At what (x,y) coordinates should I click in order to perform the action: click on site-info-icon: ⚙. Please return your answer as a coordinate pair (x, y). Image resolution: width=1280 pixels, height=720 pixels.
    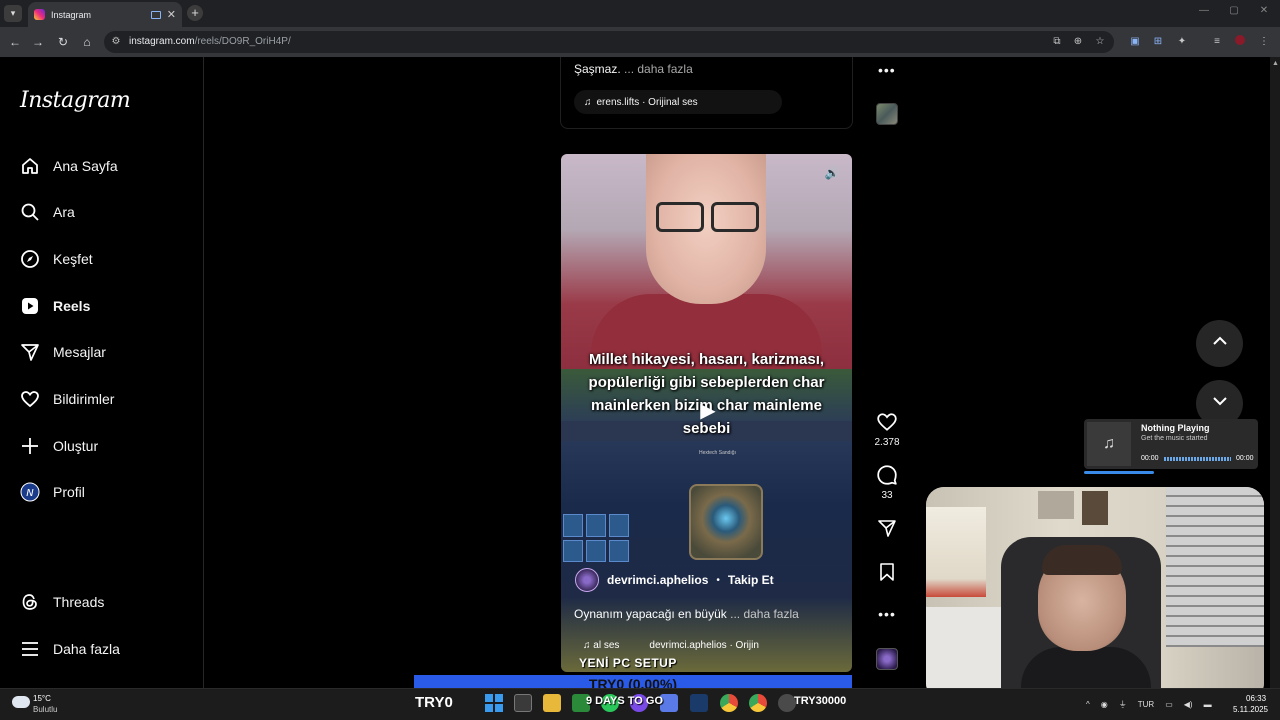
    Looking at the image, I should click on (116, 42).